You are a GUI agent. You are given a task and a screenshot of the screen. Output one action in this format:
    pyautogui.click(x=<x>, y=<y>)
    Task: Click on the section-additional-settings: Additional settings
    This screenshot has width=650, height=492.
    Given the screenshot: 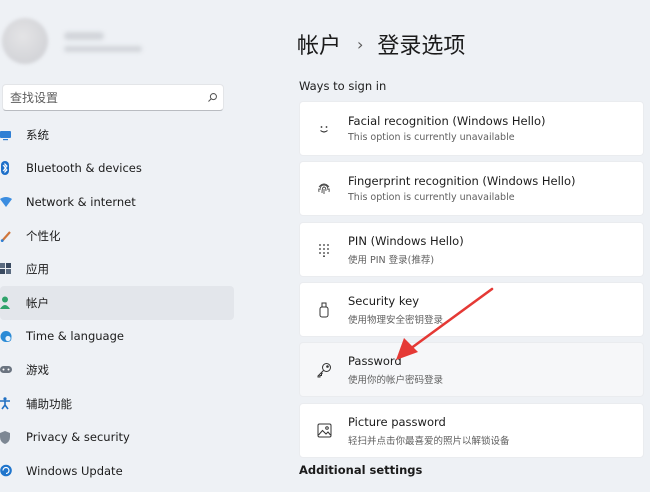 What is the action you would take?
    pyautogui.click(x=361, y=470)
    